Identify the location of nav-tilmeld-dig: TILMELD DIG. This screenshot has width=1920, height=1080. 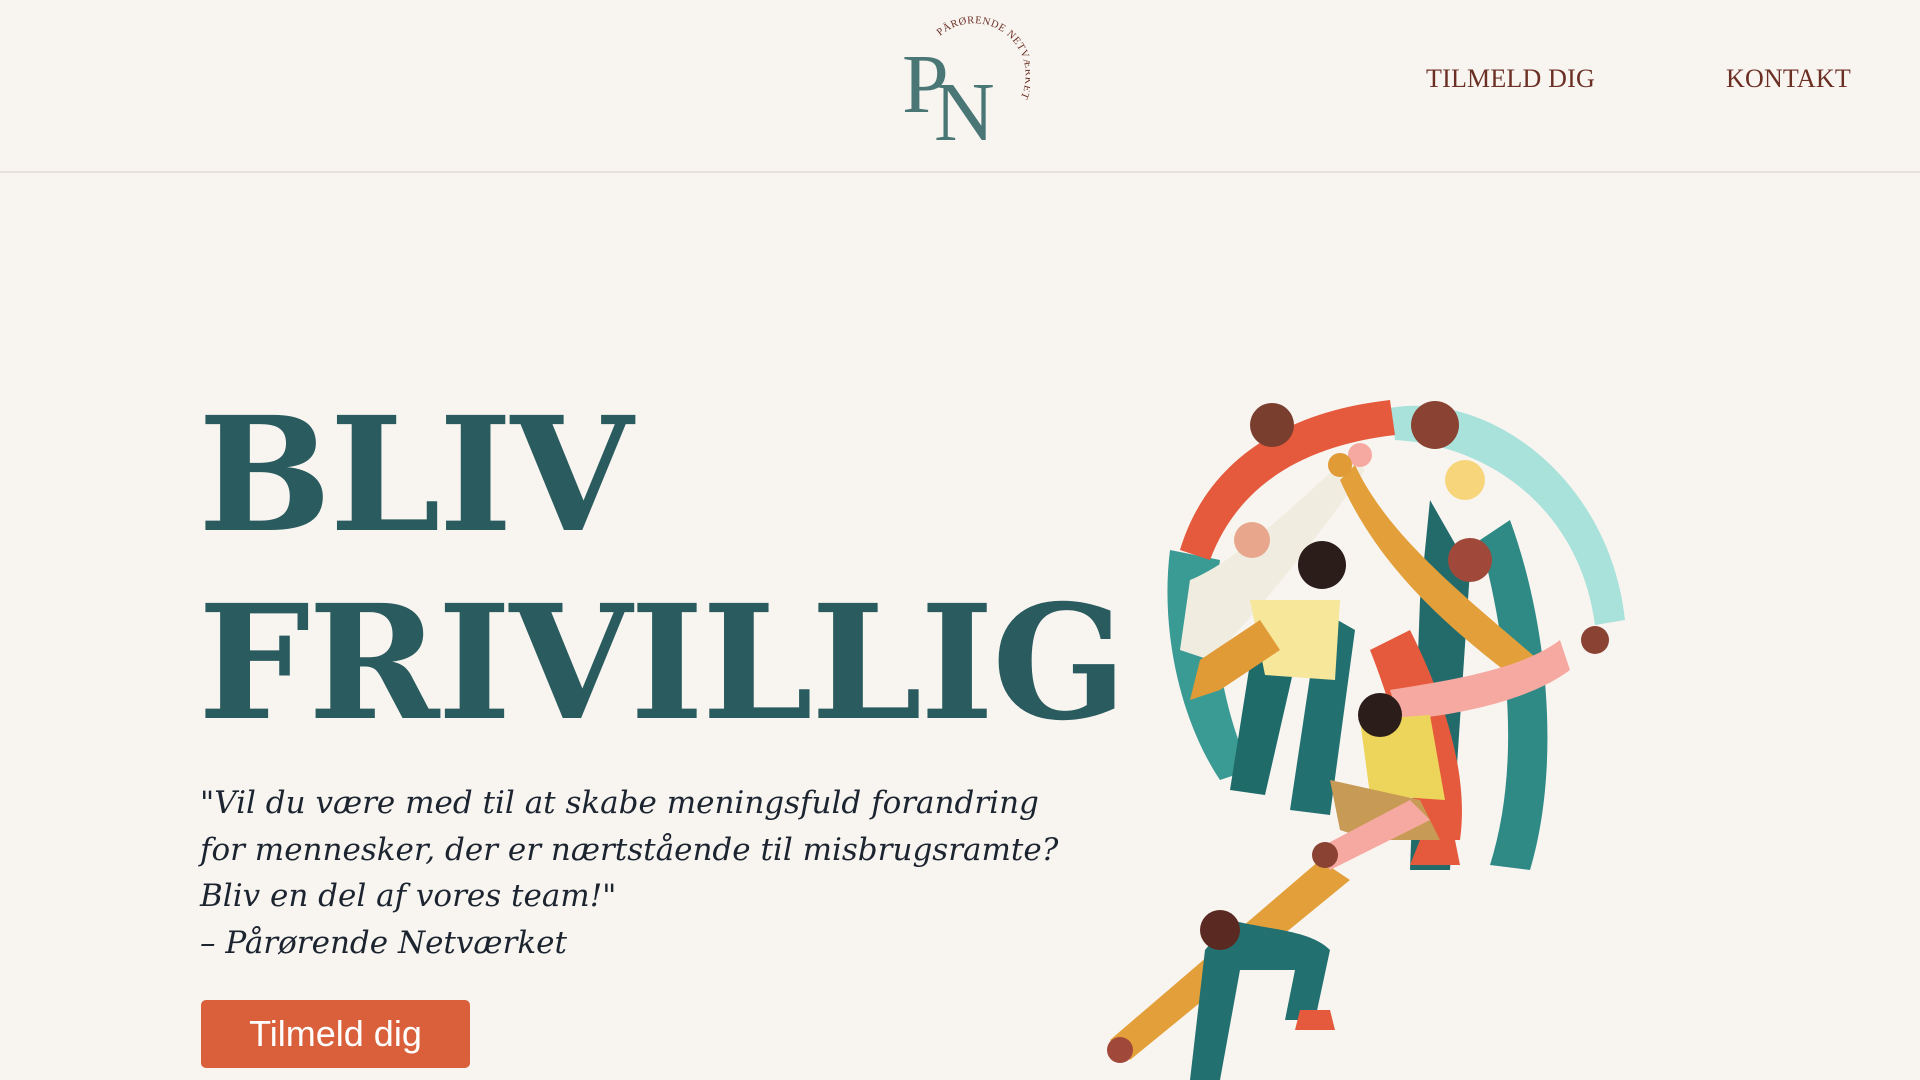
(1510, 79).